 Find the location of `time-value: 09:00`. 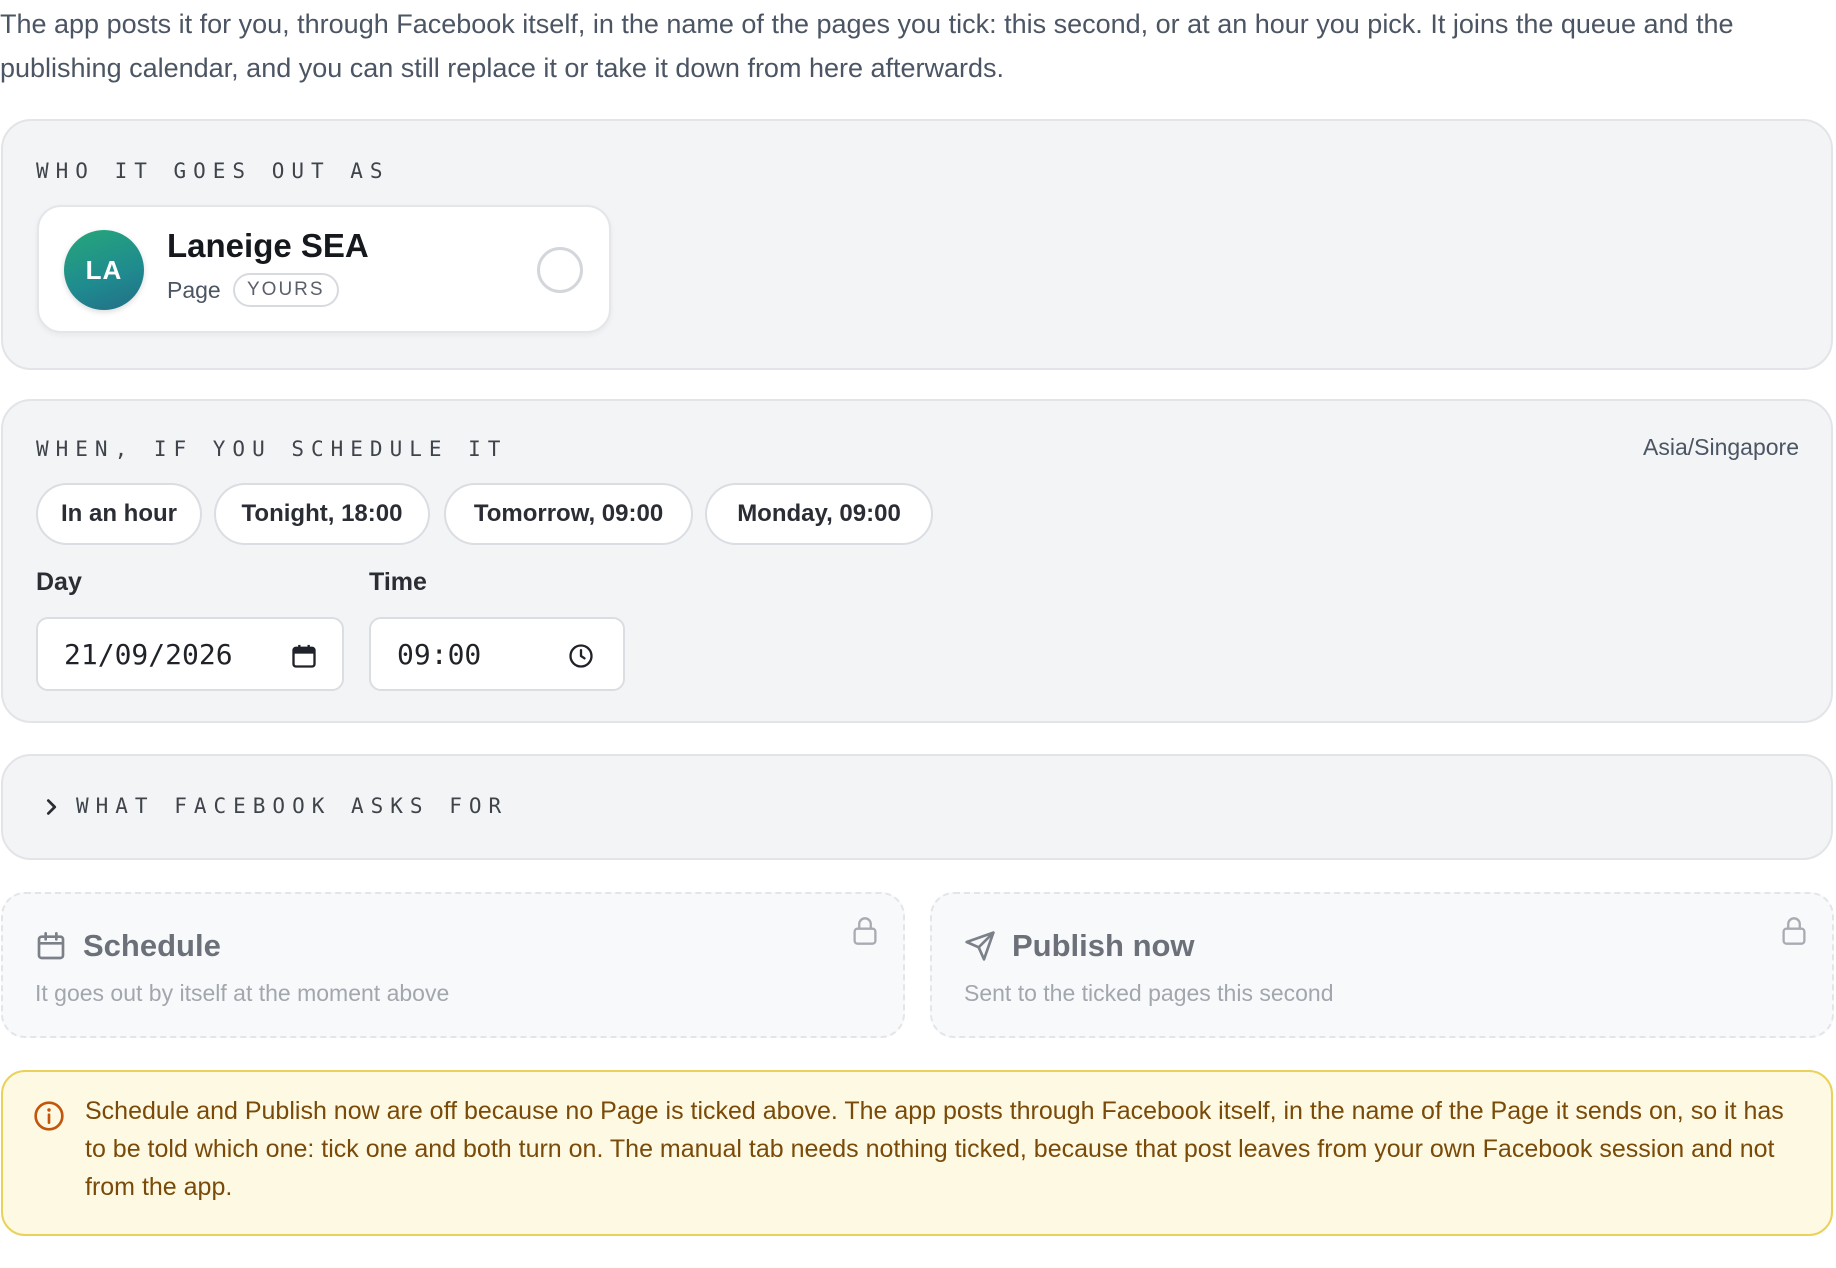

time-value: 09:00 is located at coordinates (439, 654).